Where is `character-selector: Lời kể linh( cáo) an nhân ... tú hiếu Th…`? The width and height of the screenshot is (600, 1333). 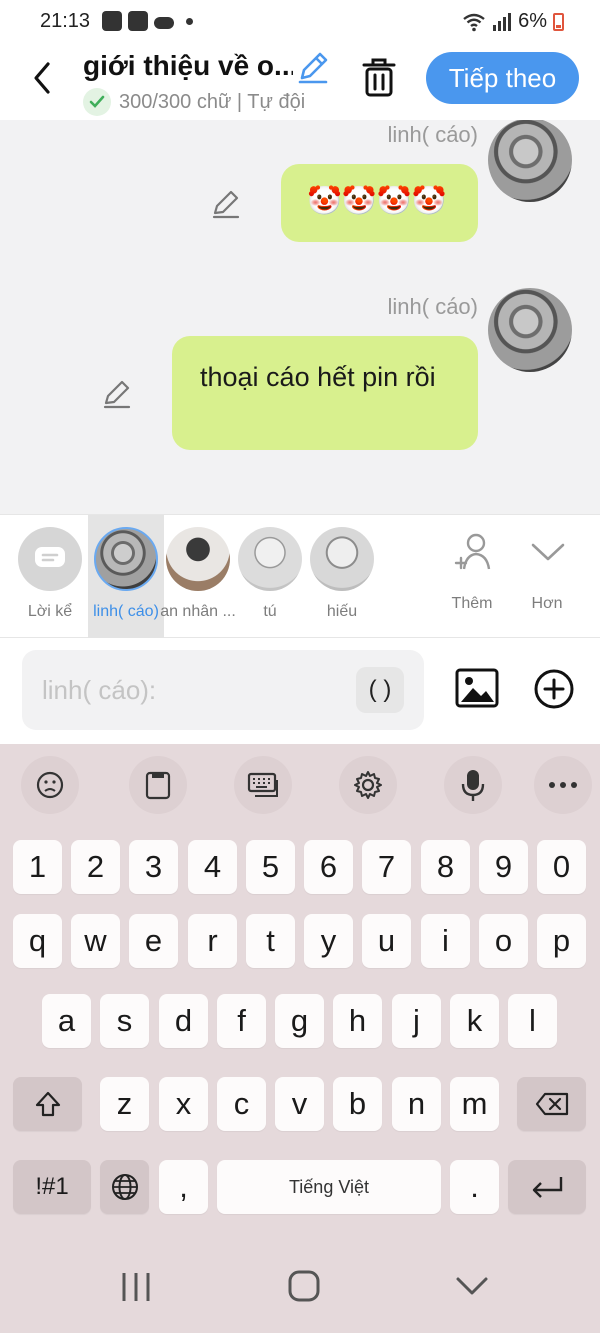 character-selector: Lời kể linh( cáo) an nhân ... tú hiếu Th… is located at coordinates (300, 576).